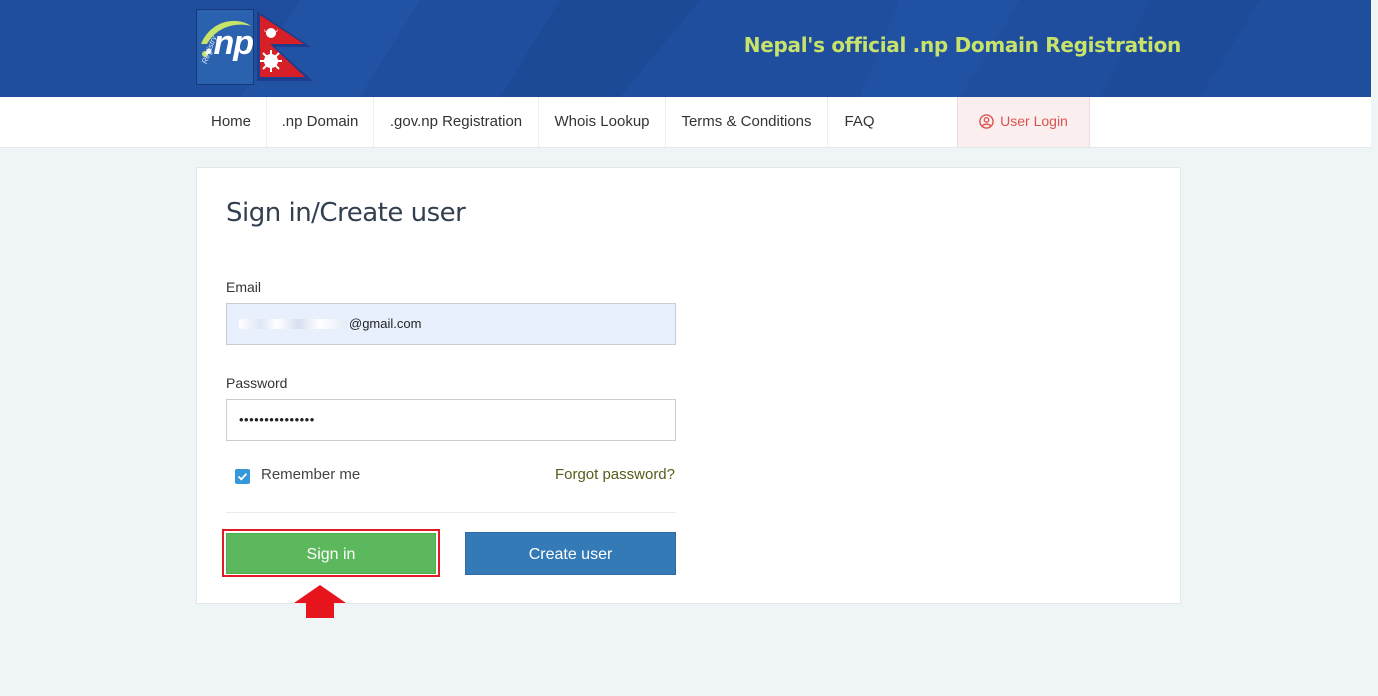 The height and width of the screenshot is (696, 1378). Describe the element at coordinates (331, 553) in the screenshot. I see `signin-button: Sign in` at that location.